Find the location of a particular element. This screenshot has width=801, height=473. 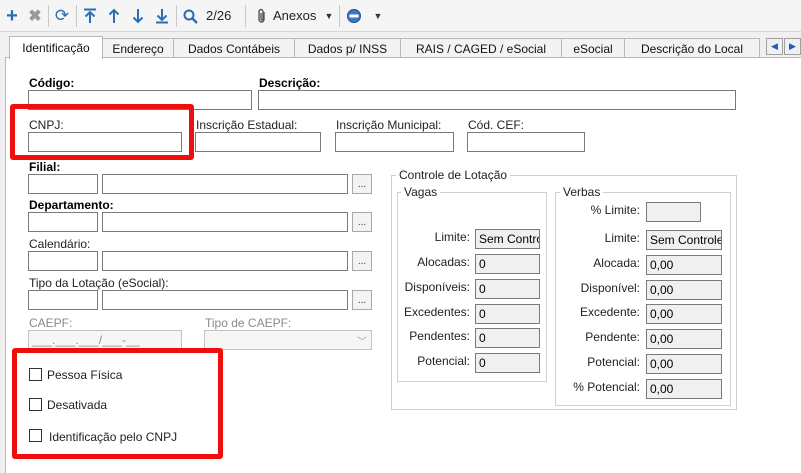

verbas-percent-potencial-field: 0,00 is located at coordinates (684, 389).